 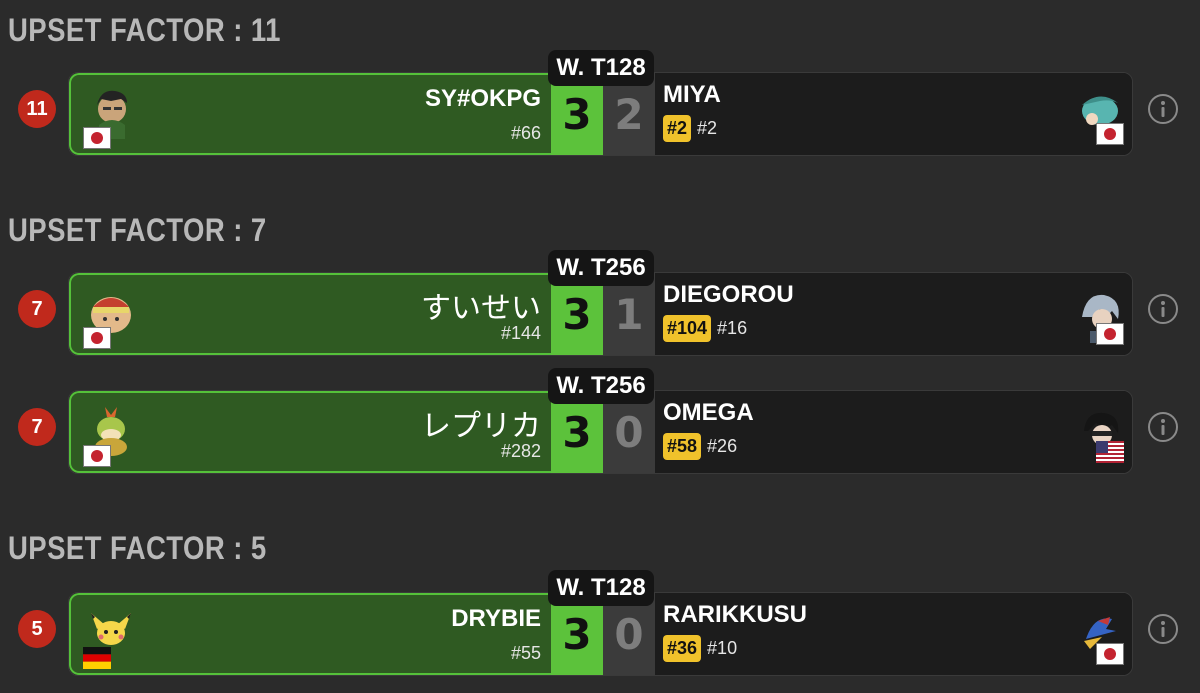 What do you see at coordinates (677, 128) in the screenshot?
I see `rank-badge: #2` at bounding box center [677, 128].